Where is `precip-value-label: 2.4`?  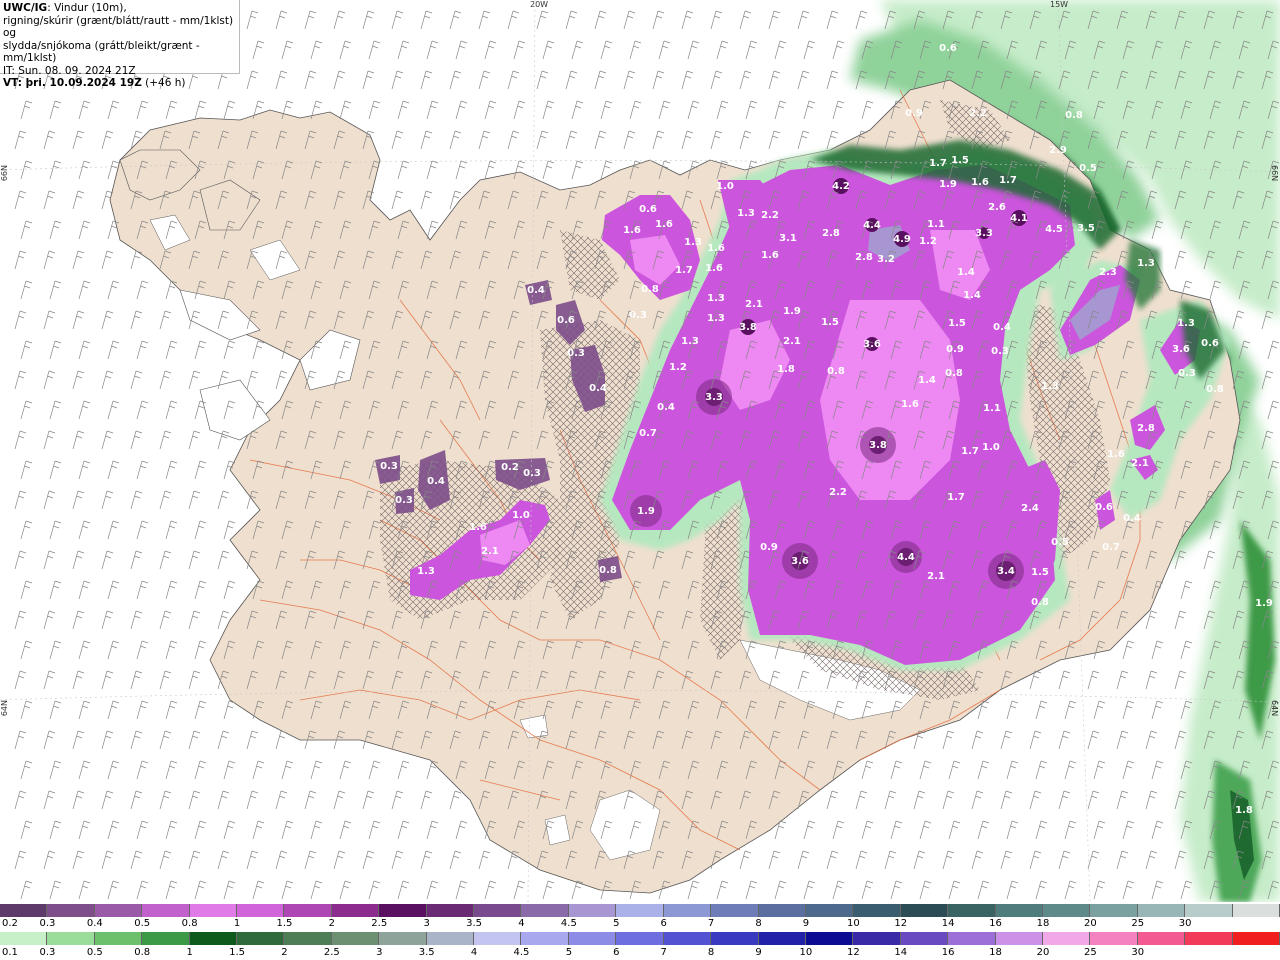 precip-value-label: 2.4 is located at coordinates (1030, 508).